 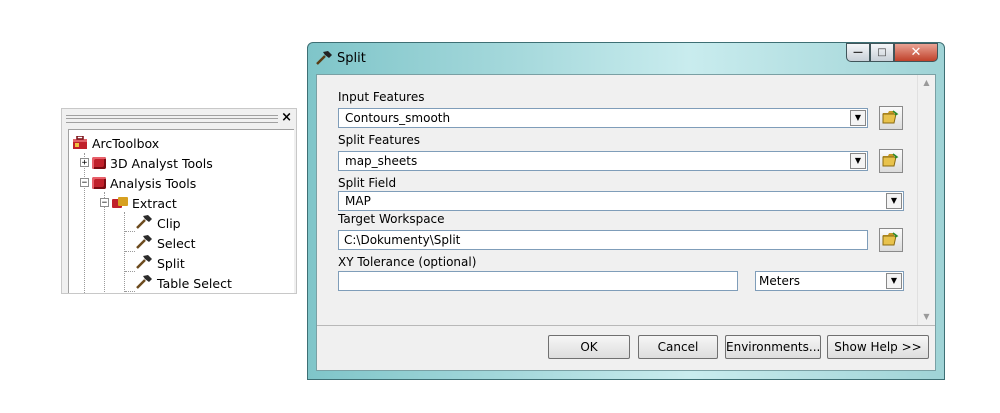 I want to click on close-button: ✕, so click(x=916, y=52).